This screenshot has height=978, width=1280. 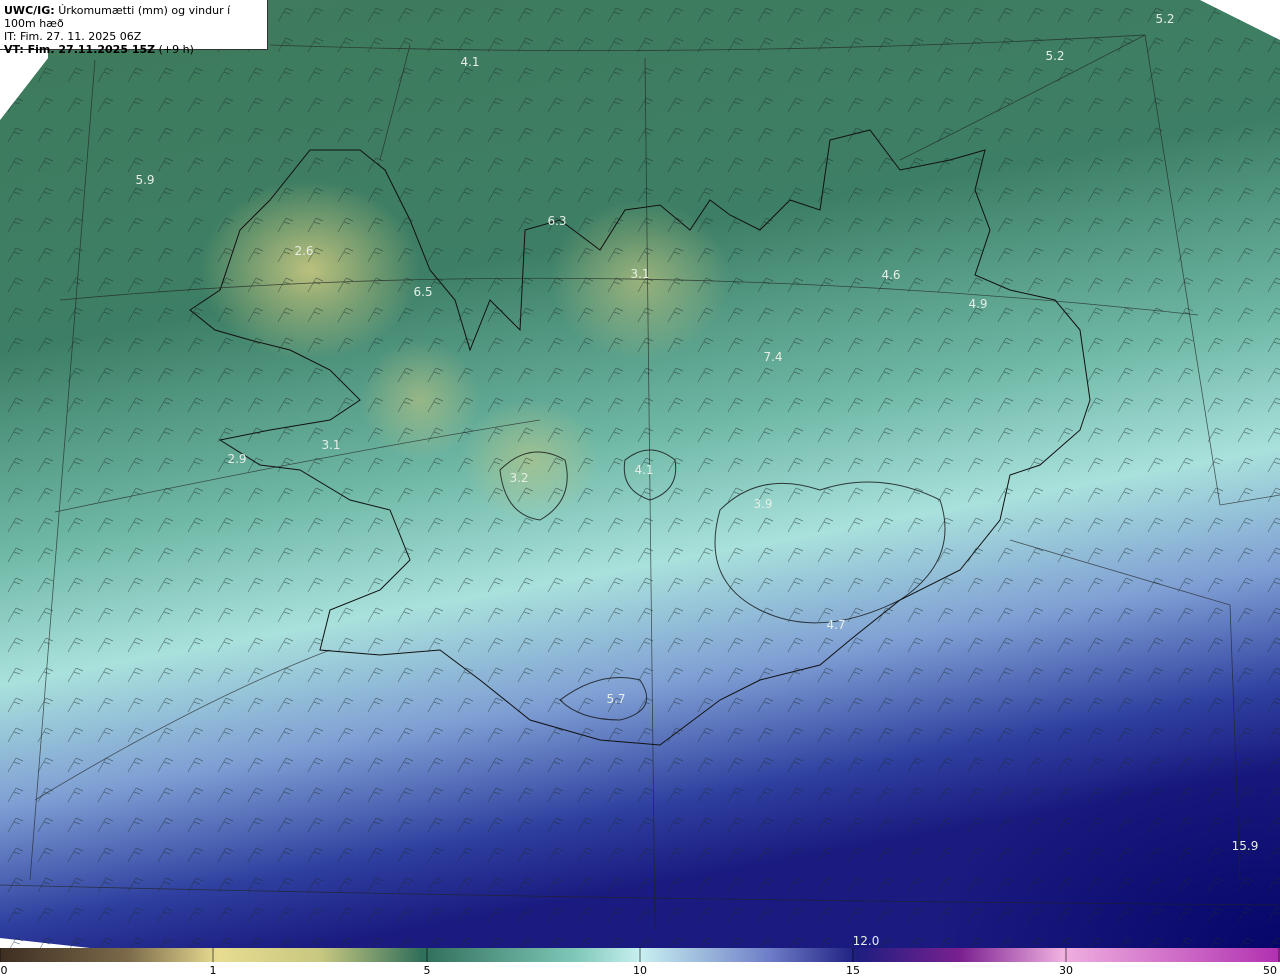 What do you see at coordinates (4, 970) in the screenshot?
I see `colorbar-tick: 0` at bounding box center [4, 970].